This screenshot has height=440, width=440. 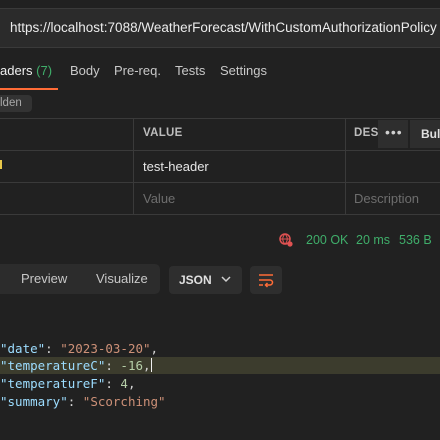 I want to click on preview-tab: Preview, so click(x=44, y=278).